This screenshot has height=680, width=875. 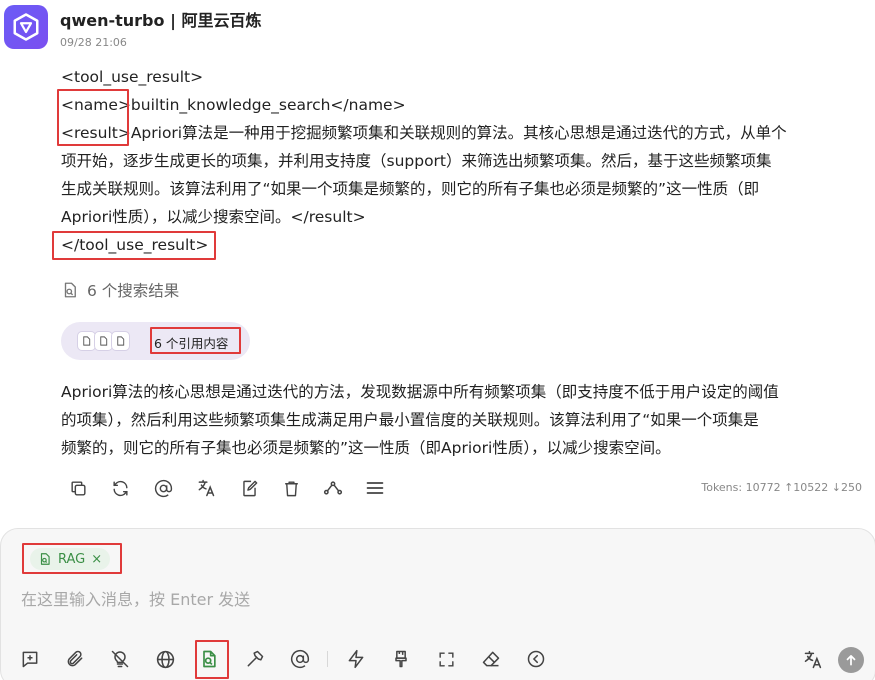 What do you see at coordinates (356, 659) in the screenshot?
I see `quick-phrases-icon` at bounding box center [356, 659].